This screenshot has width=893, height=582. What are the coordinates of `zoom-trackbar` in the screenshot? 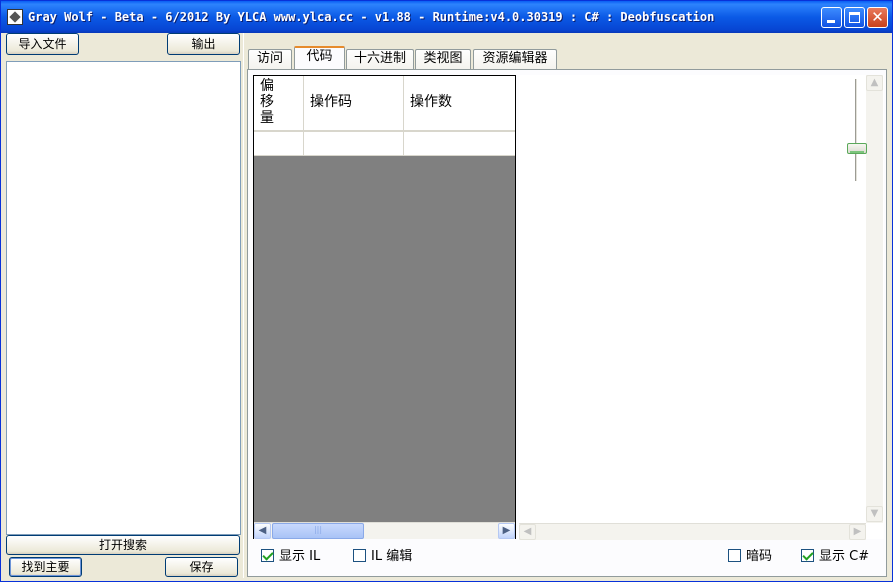 It's located at (857, 130).